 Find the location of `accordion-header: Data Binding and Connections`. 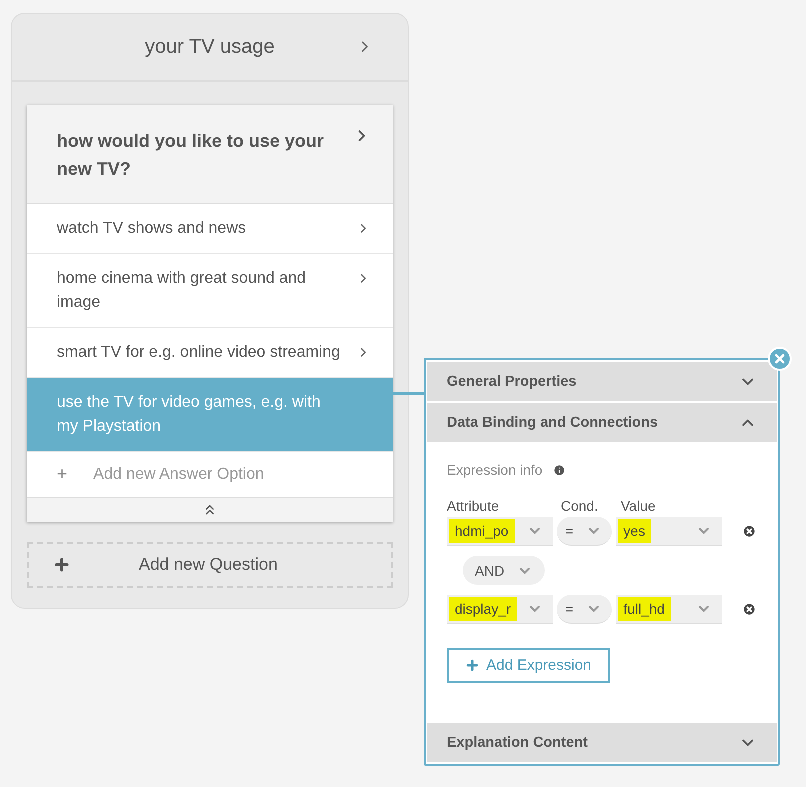

accordion-header: Data Binding and Connections is located at coordinates (602, 422).